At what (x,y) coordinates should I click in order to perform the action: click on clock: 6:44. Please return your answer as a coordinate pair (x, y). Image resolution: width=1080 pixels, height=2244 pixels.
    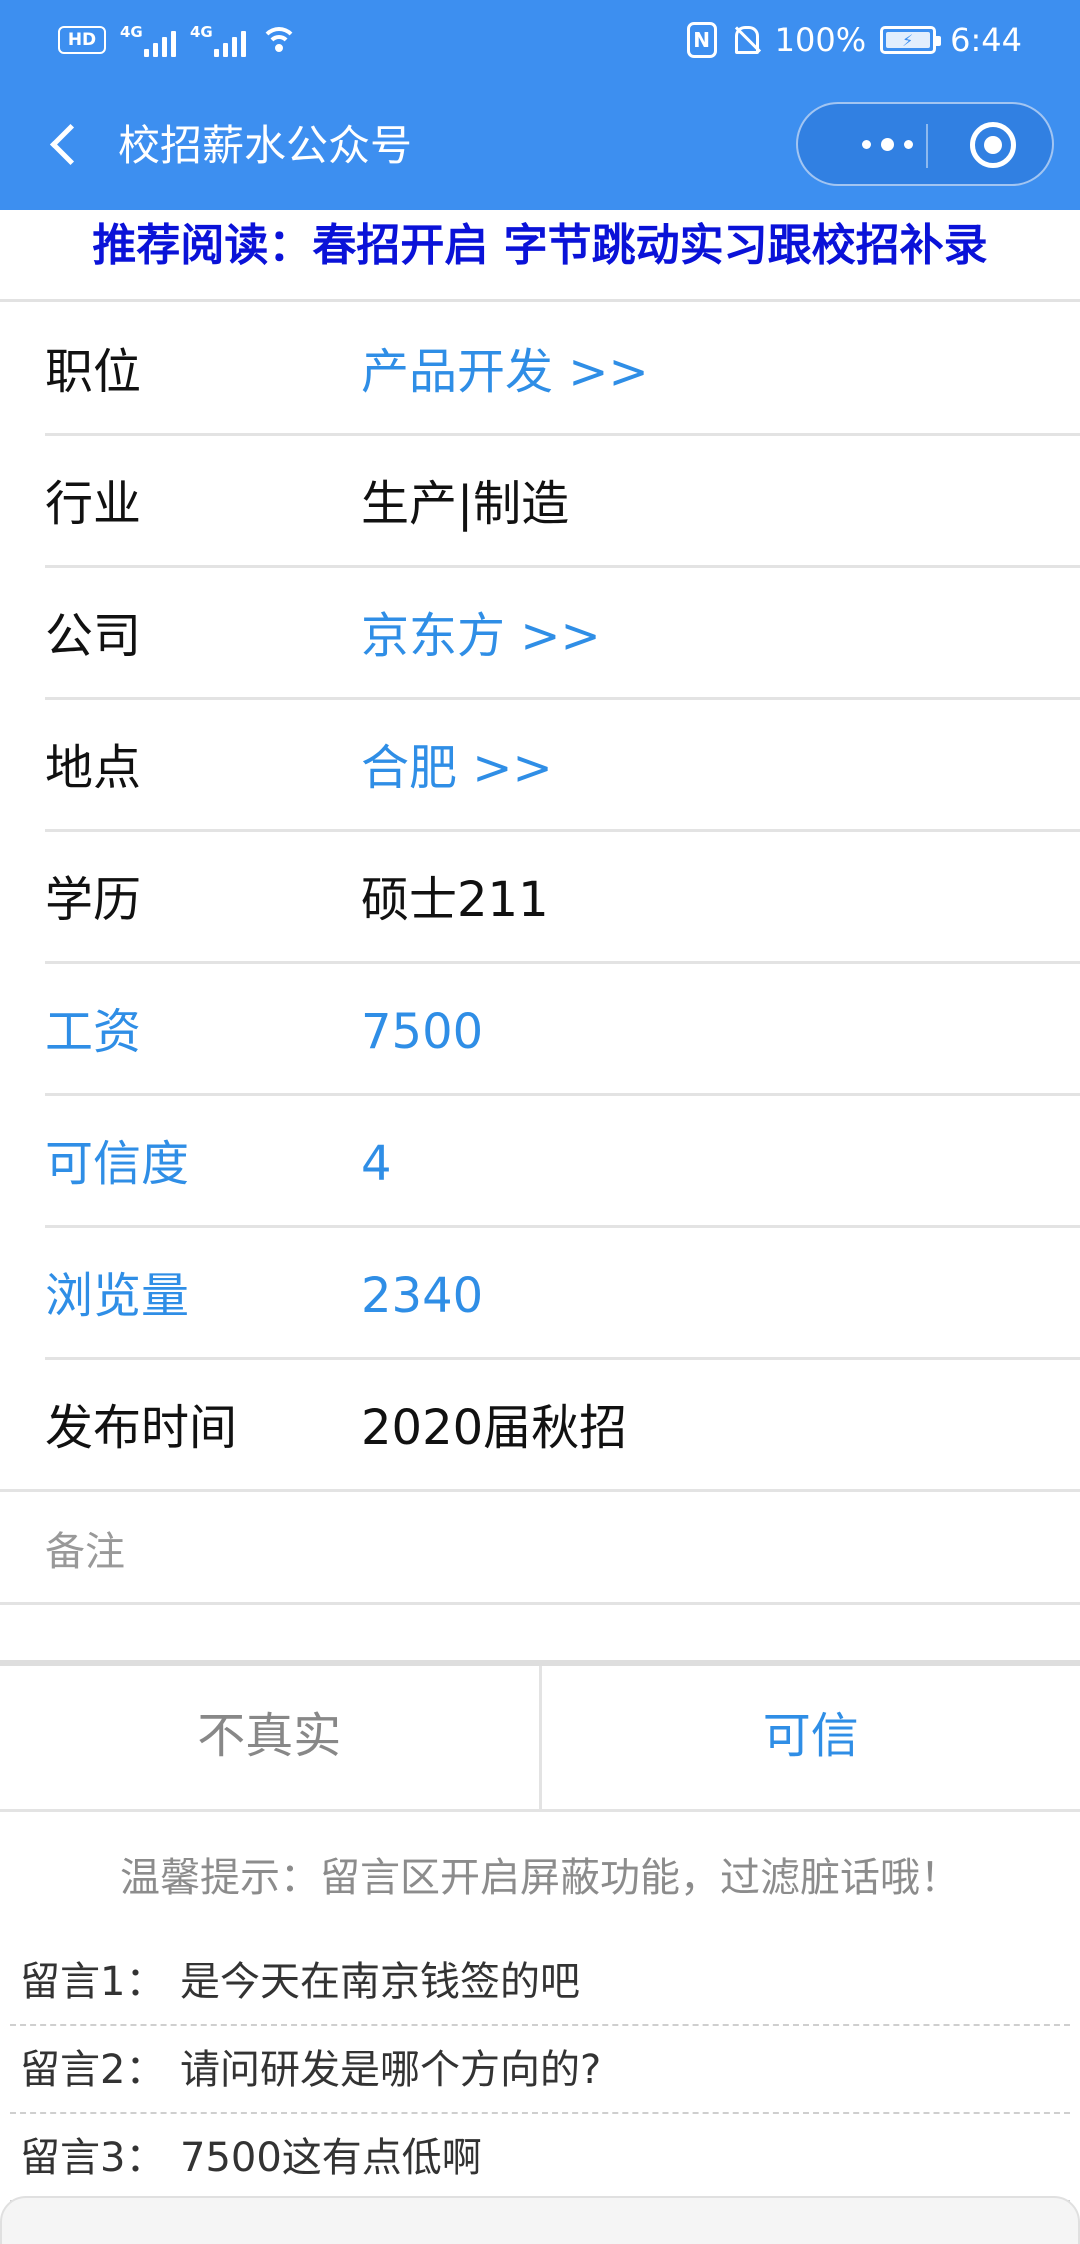
    Looking at the image, I should click on (986, 40).